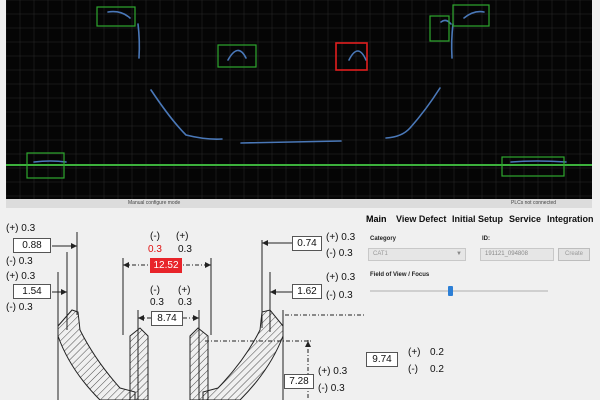 Image resolution: width=600 pixels, height=400 pixels. Describe the element at coordinates (477, 219) in the screenshot. I see `tab-initial-setup: Initial Setup` at that location.